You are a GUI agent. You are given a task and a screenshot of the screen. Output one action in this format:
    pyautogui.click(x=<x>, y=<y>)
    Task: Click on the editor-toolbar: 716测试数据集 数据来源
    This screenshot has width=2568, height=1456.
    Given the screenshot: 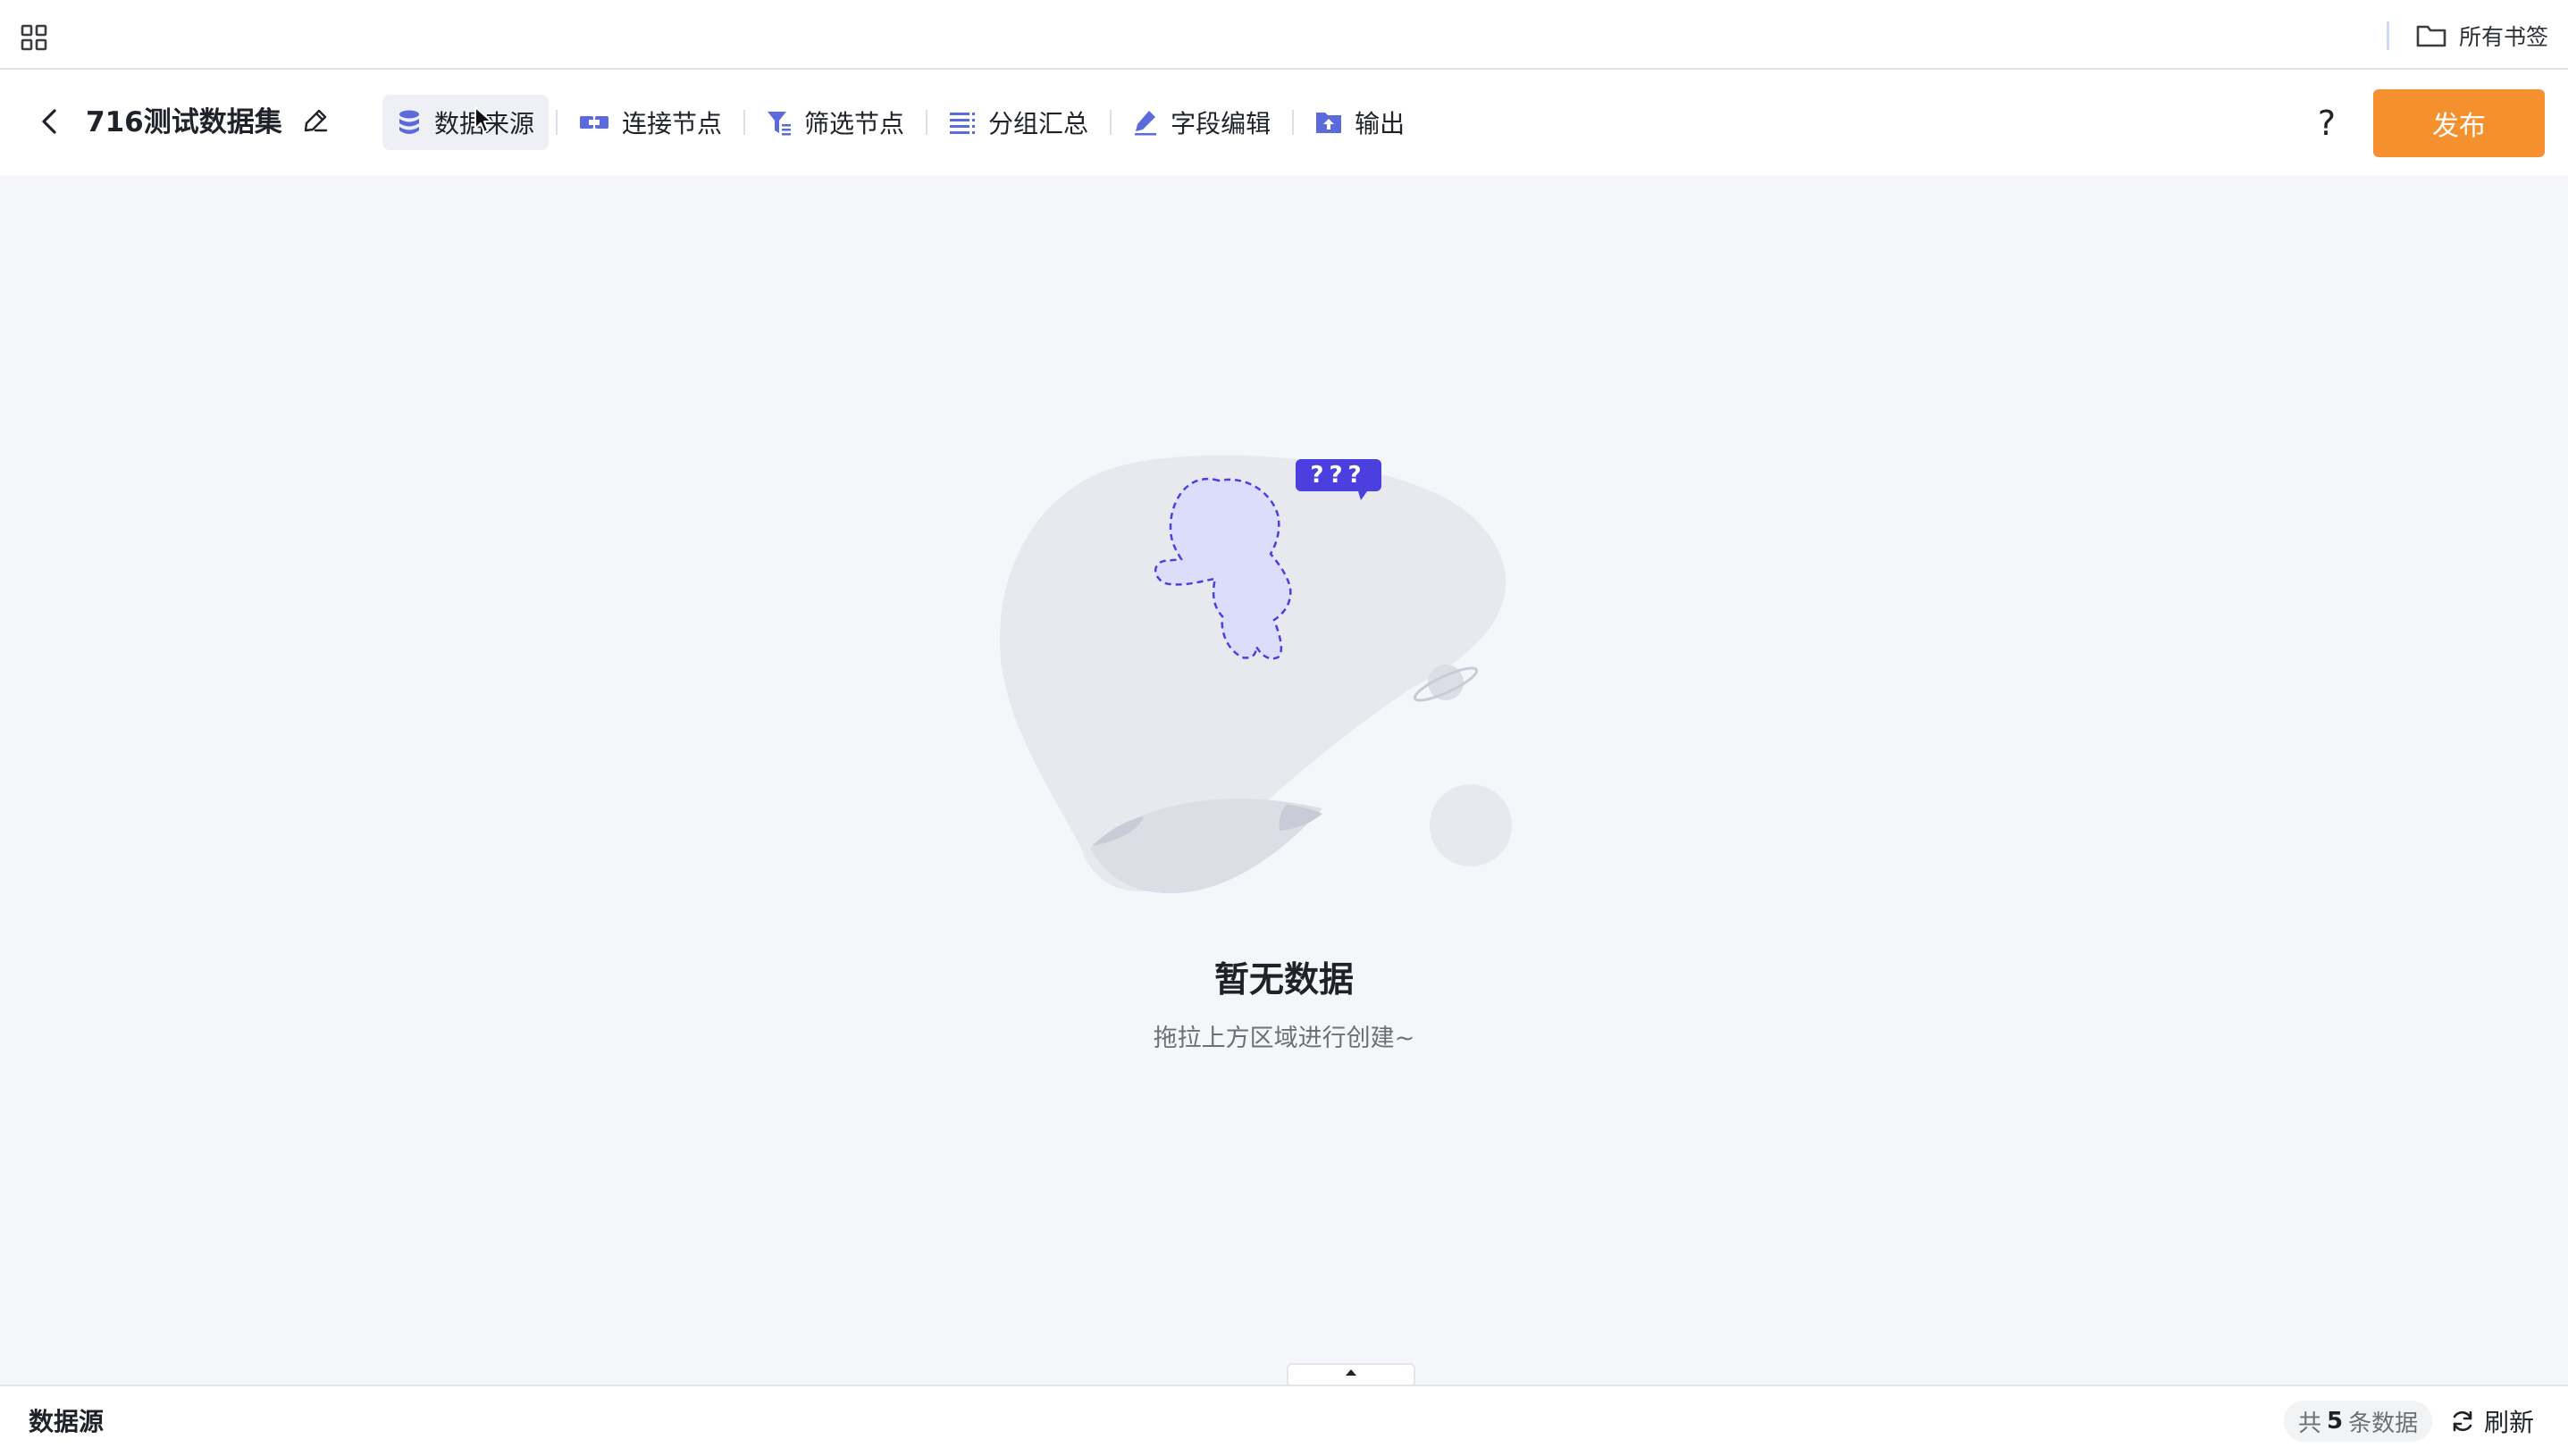 What is the action you would take?
    pyautogui.click(x=1284, y=122)
    